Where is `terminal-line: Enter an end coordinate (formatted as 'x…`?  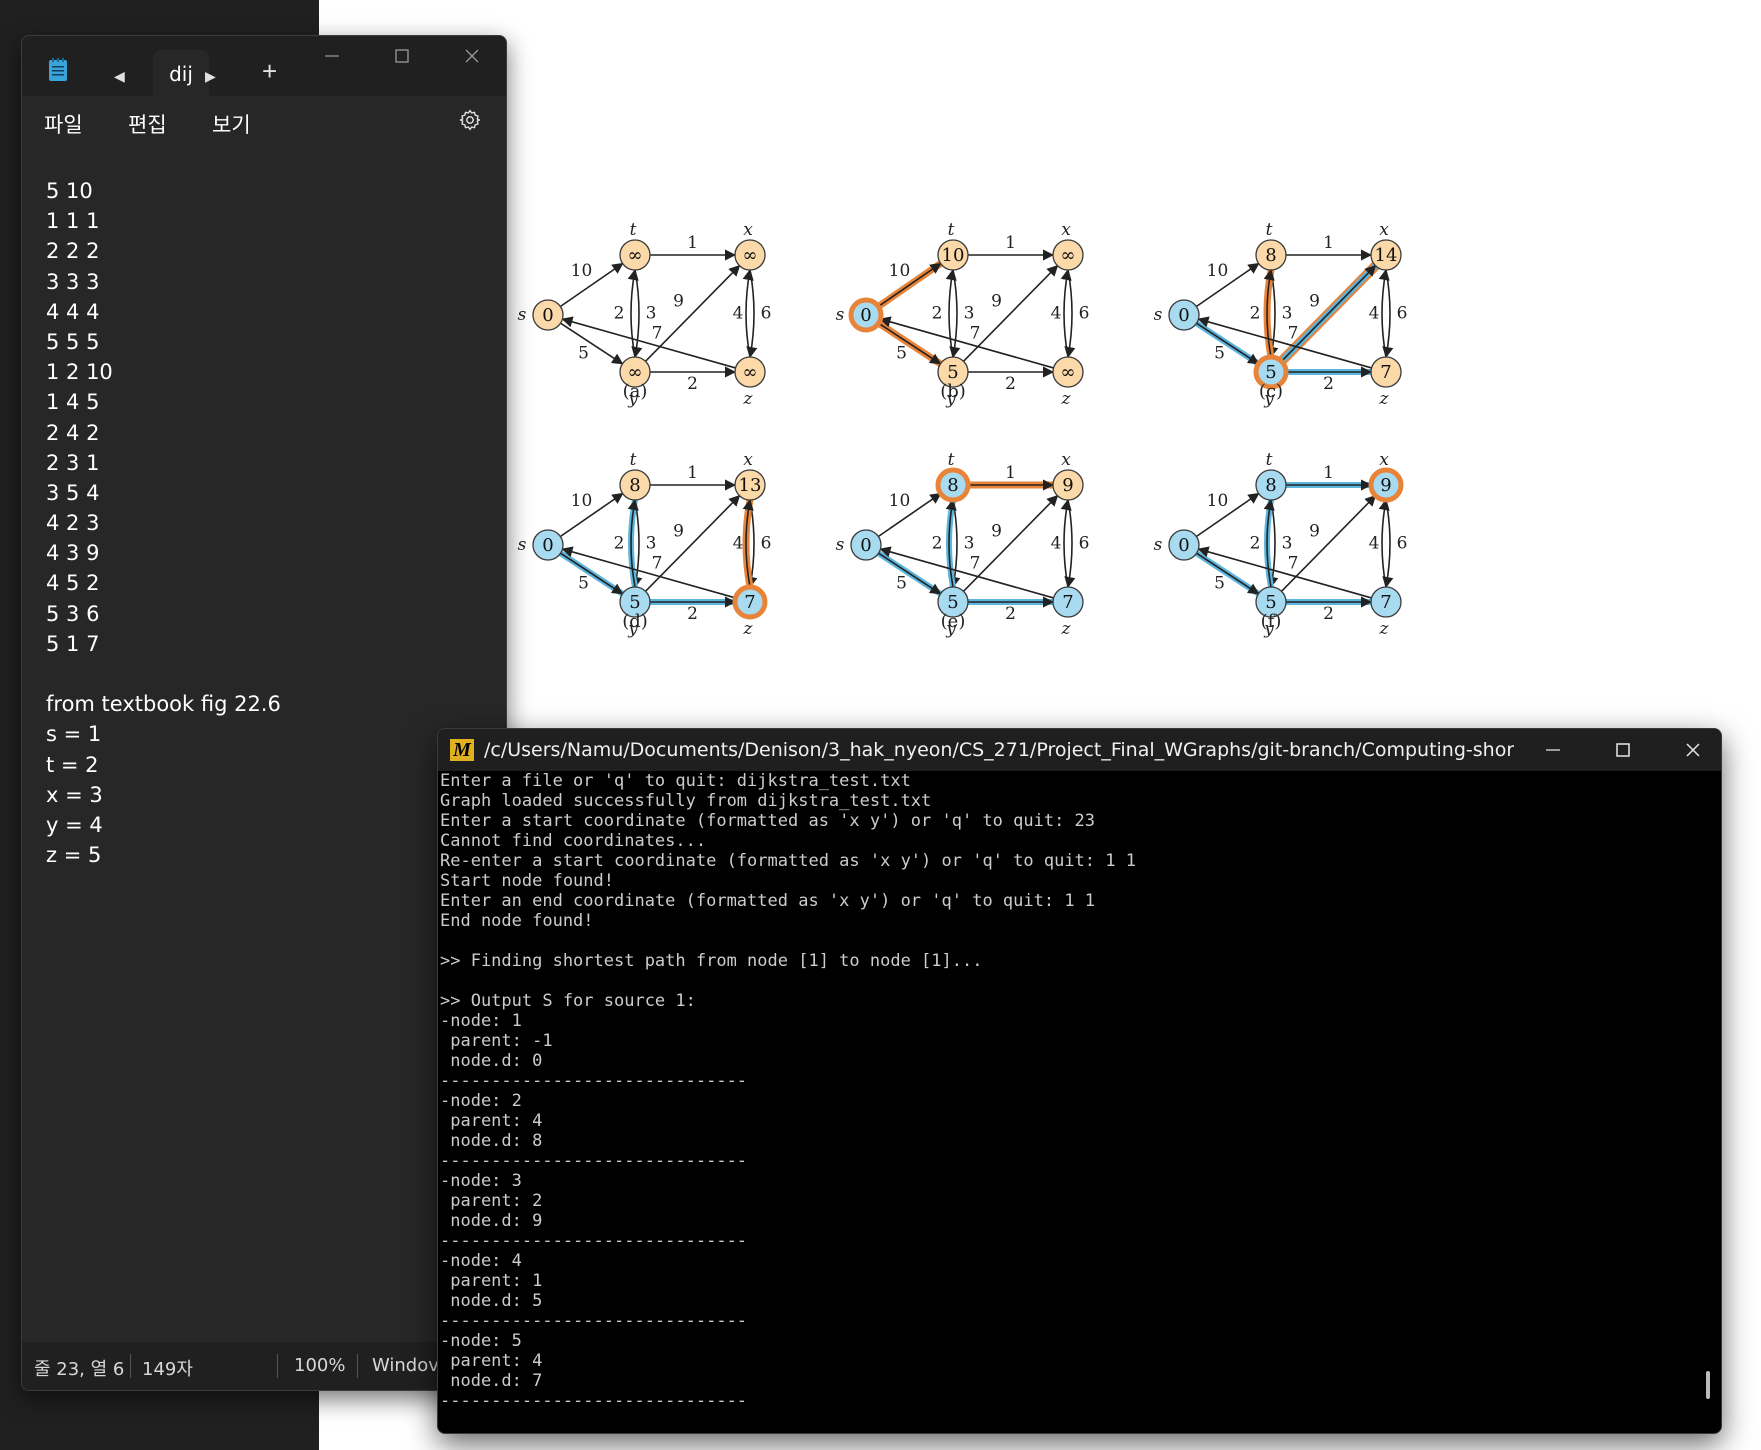
terminal-line: Enter an end coordinate (formatted as 'x… is located at coordinates (768, 901).